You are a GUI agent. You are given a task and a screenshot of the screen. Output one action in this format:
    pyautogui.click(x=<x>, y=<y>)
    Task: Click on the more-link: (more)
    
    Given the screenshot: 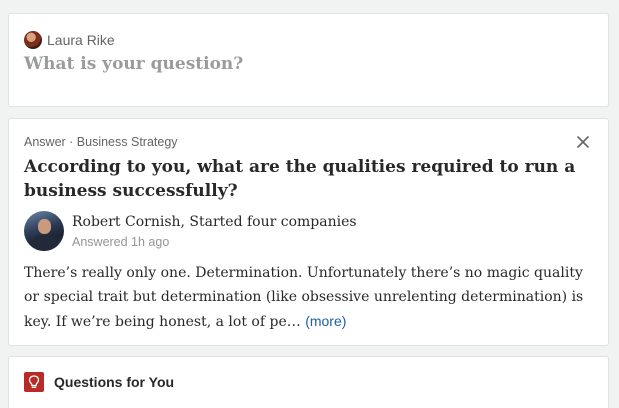 What is the action you would take?
    pyautogui.click(x=325, y=321)
    